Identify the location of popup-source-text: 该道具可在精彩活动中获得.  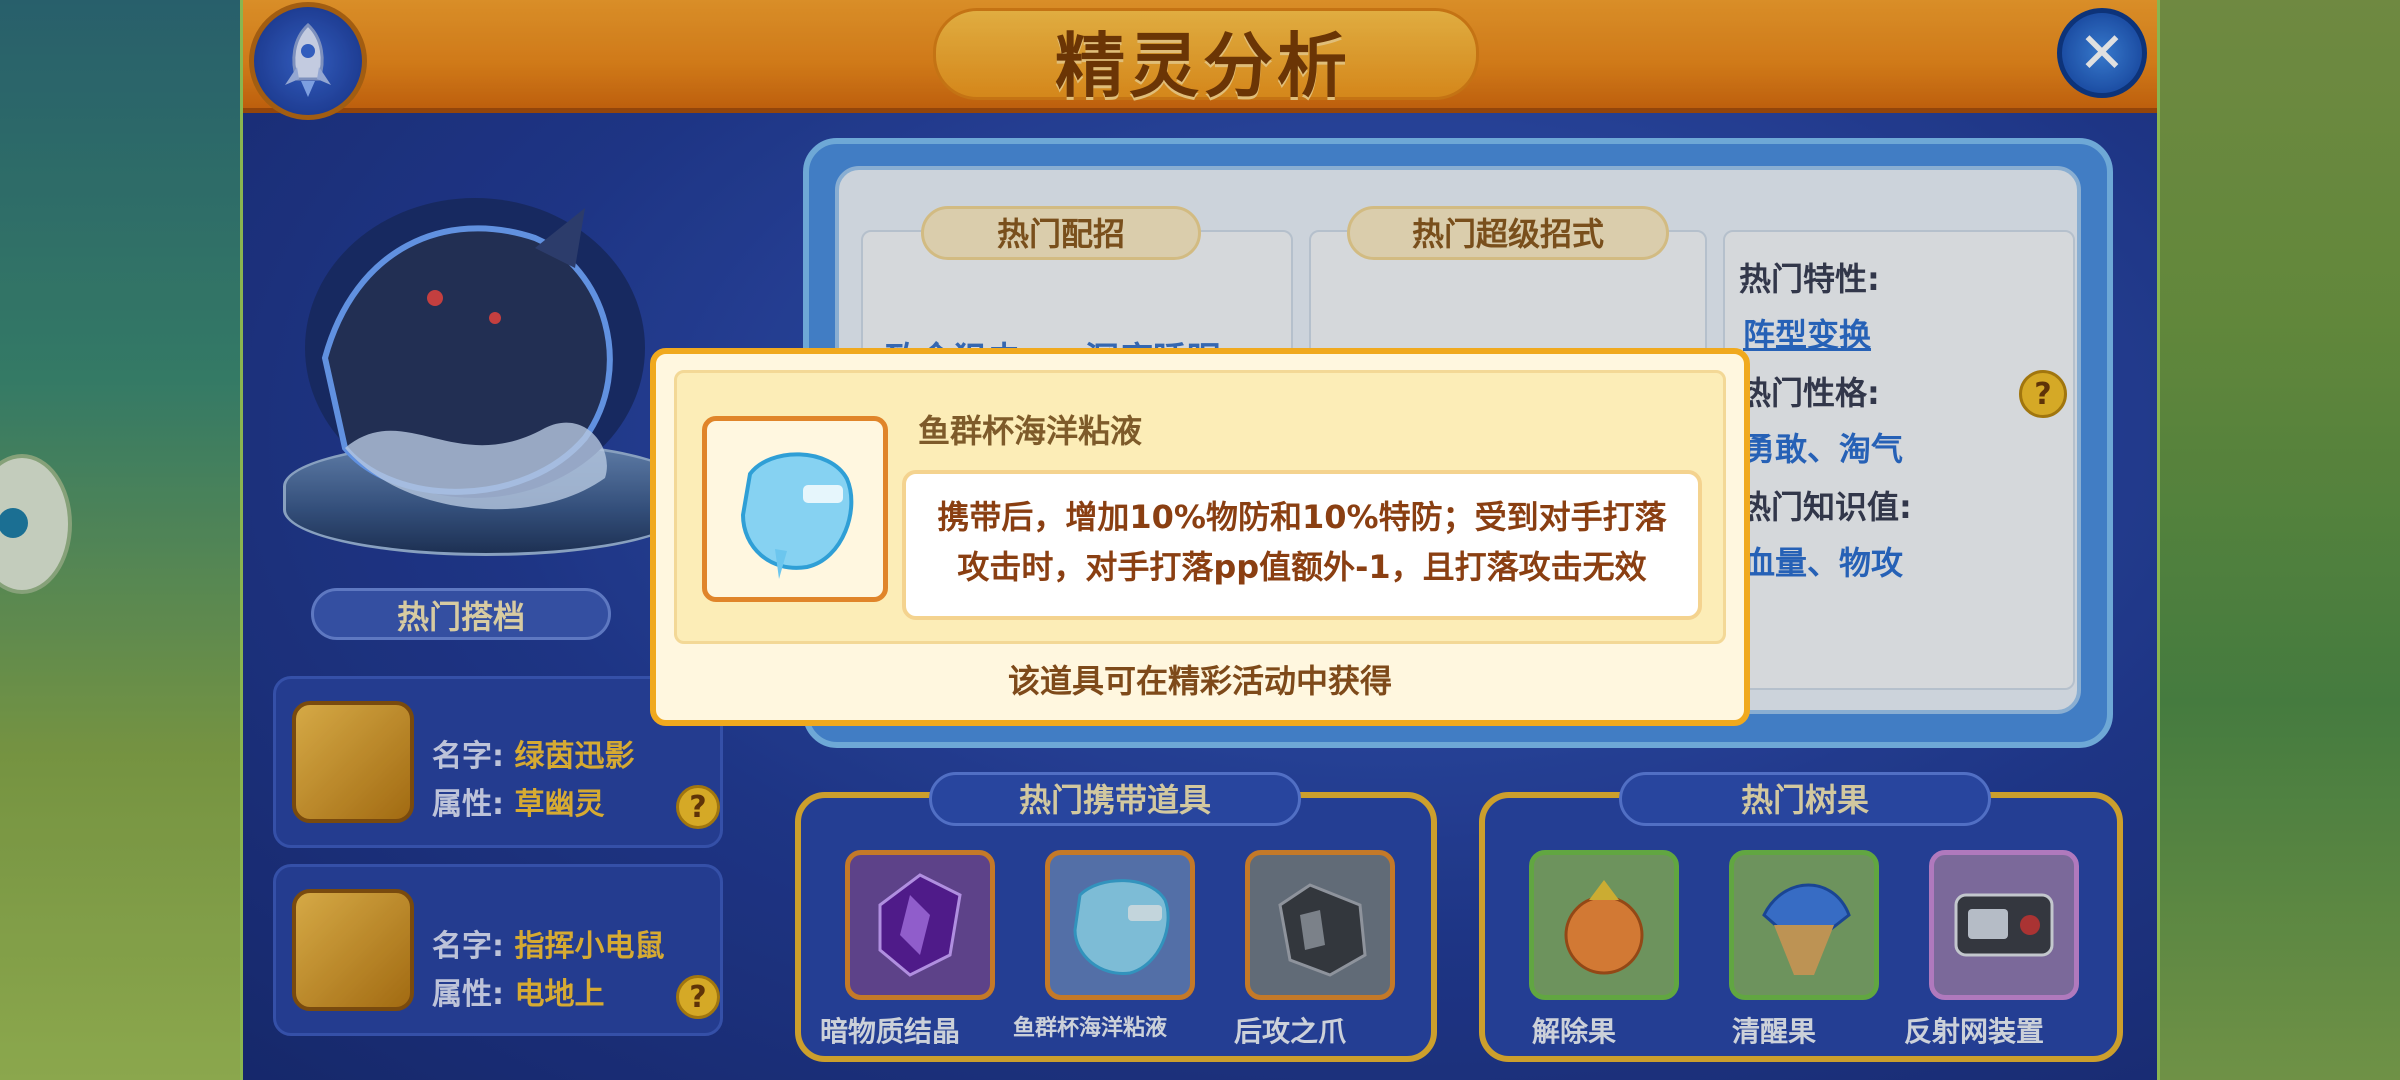
(1199, 681).